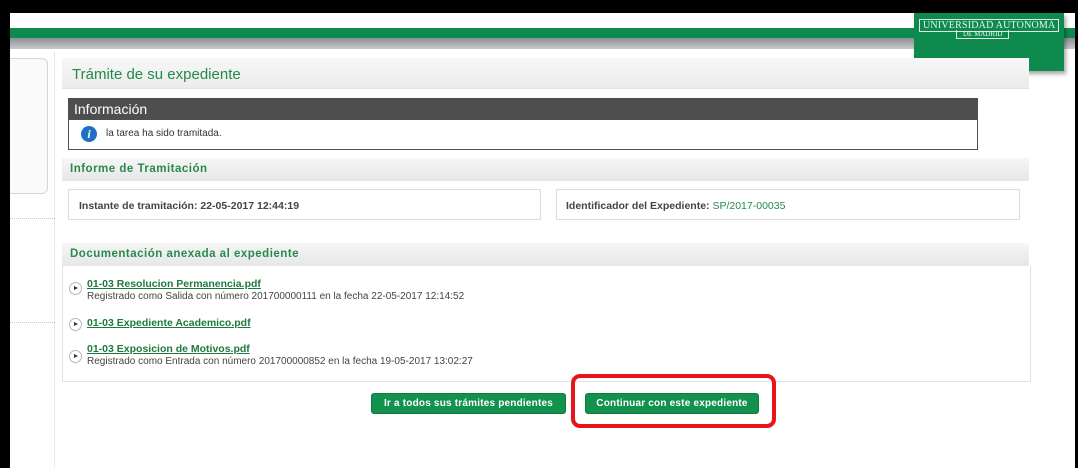 Image resolution: width=1078 pixels, height=468 pixels. Describe the element at coordinates (168, 349) in the screenshot. I see `doc-link-exposicion: 01-03 Exposicion de Motivos.pdf` at that location.